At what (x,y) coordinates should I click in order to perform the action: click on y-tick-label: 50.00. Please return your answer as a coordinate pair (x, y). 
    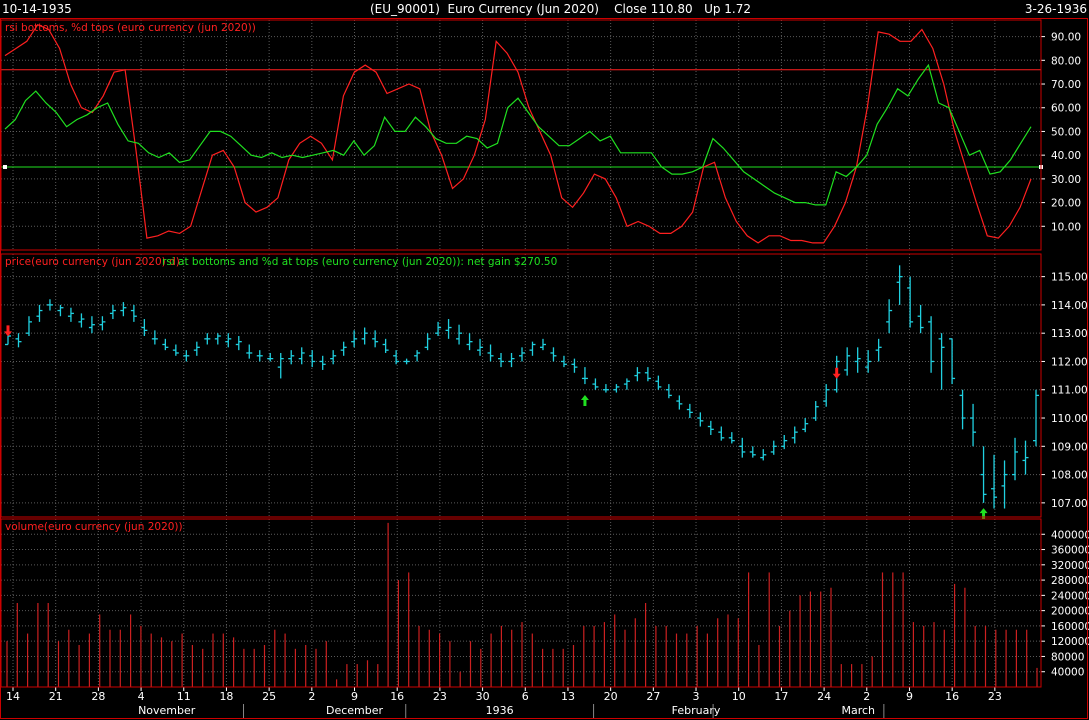
    Looking at the image, I should click on (1066, 132).